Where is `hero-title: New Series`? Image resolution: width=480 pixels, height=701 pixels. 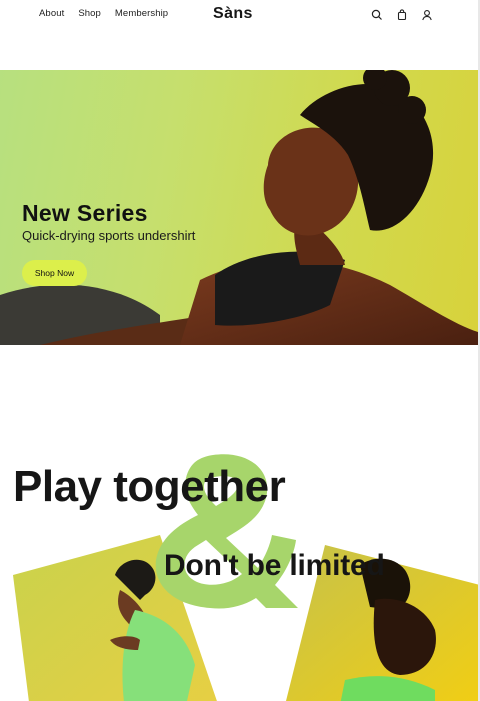 hero-title: New Series is located at coordinates (85, 213).